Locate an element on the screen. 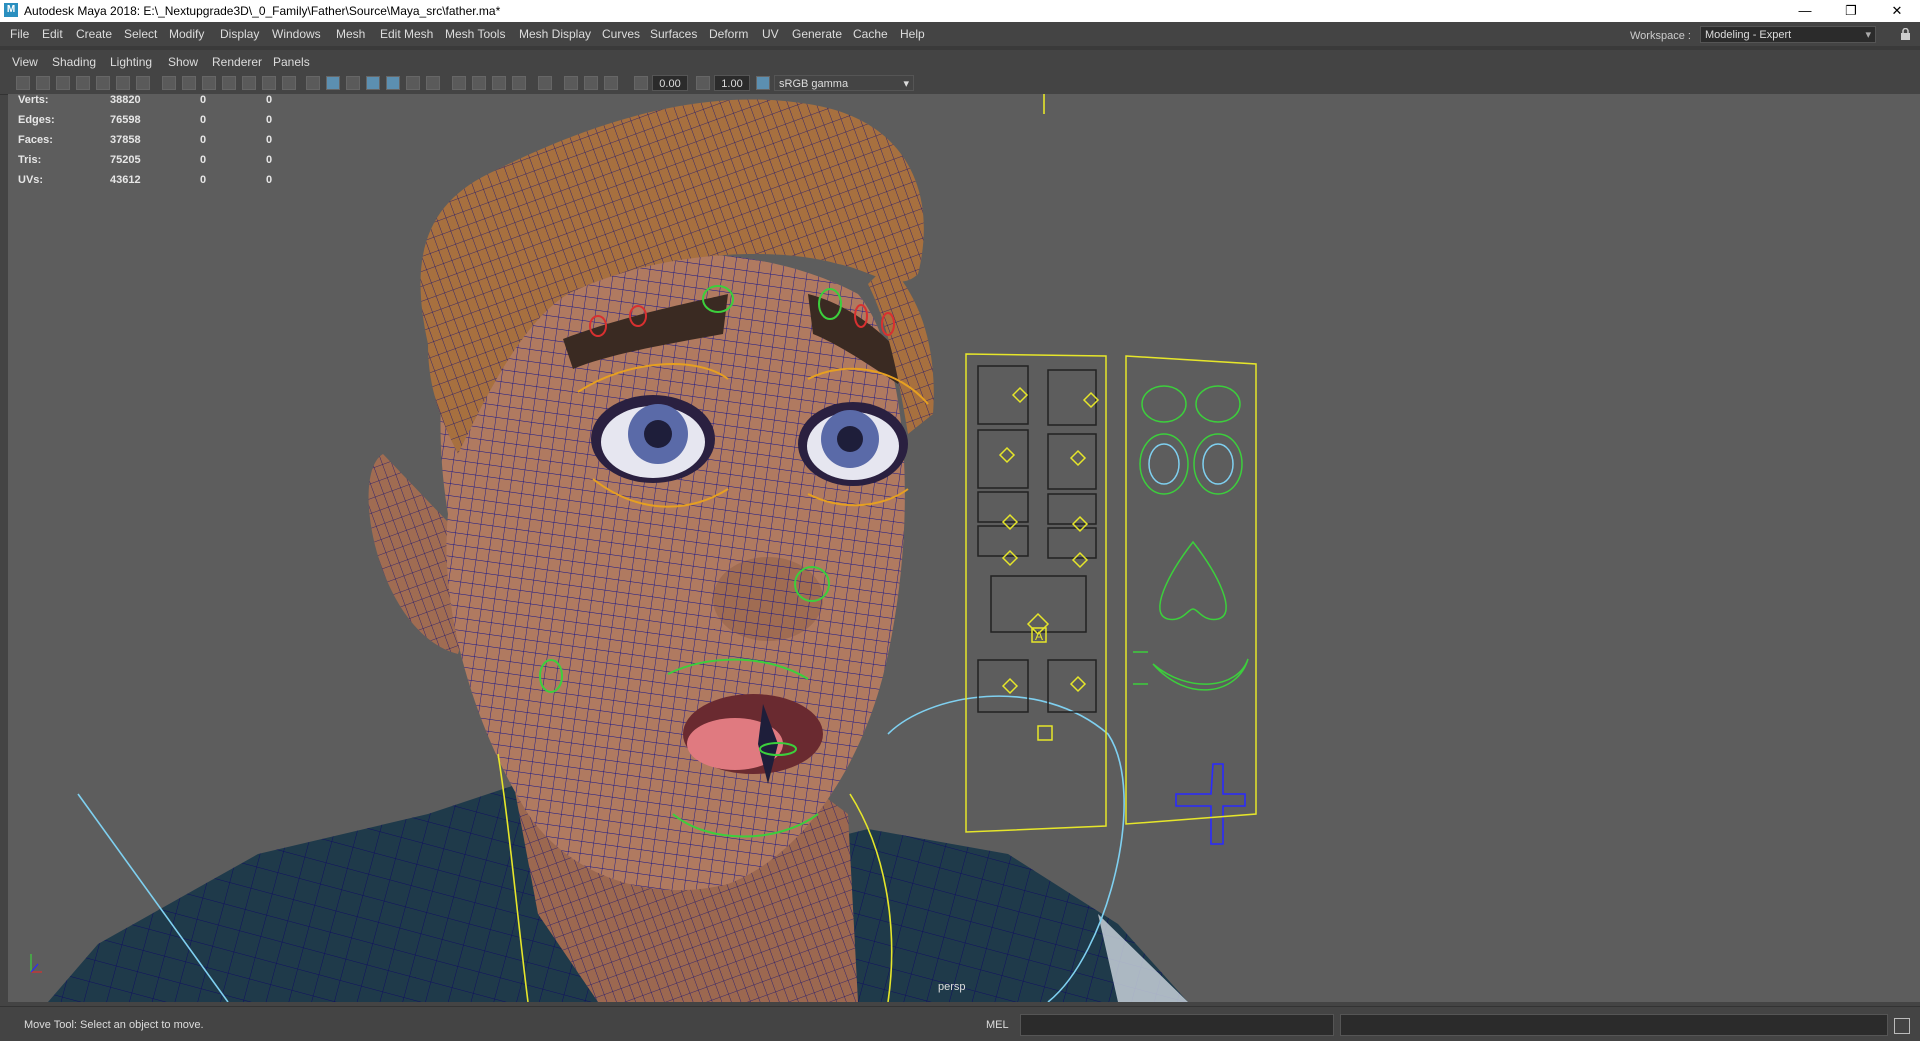 The height and width of the screenshot is (1041, 1920). textured-icon is located at coordinates (393, 83).